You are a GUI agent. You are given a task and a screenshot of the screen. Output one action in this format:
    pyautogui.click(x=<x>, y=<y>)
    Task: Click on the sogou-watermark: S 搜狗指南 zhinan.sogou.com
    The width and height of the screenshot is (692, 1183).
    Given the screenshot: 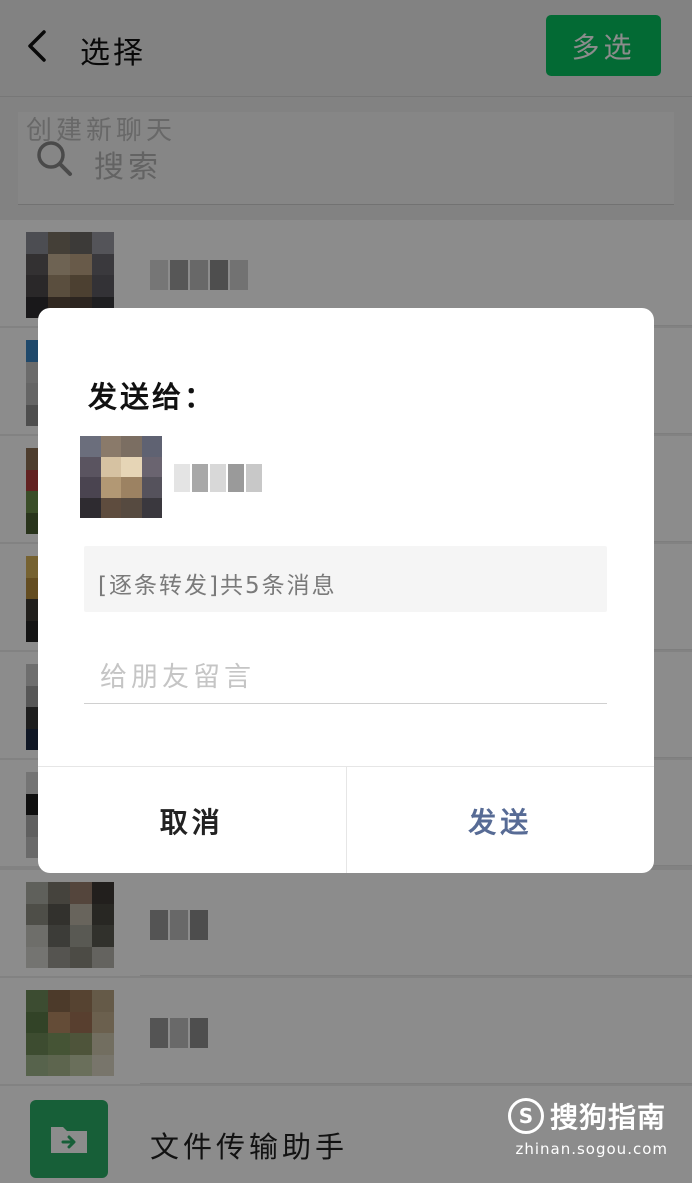 What is the action you would take?
    pyautogui.click(x=588, y=1129)
    